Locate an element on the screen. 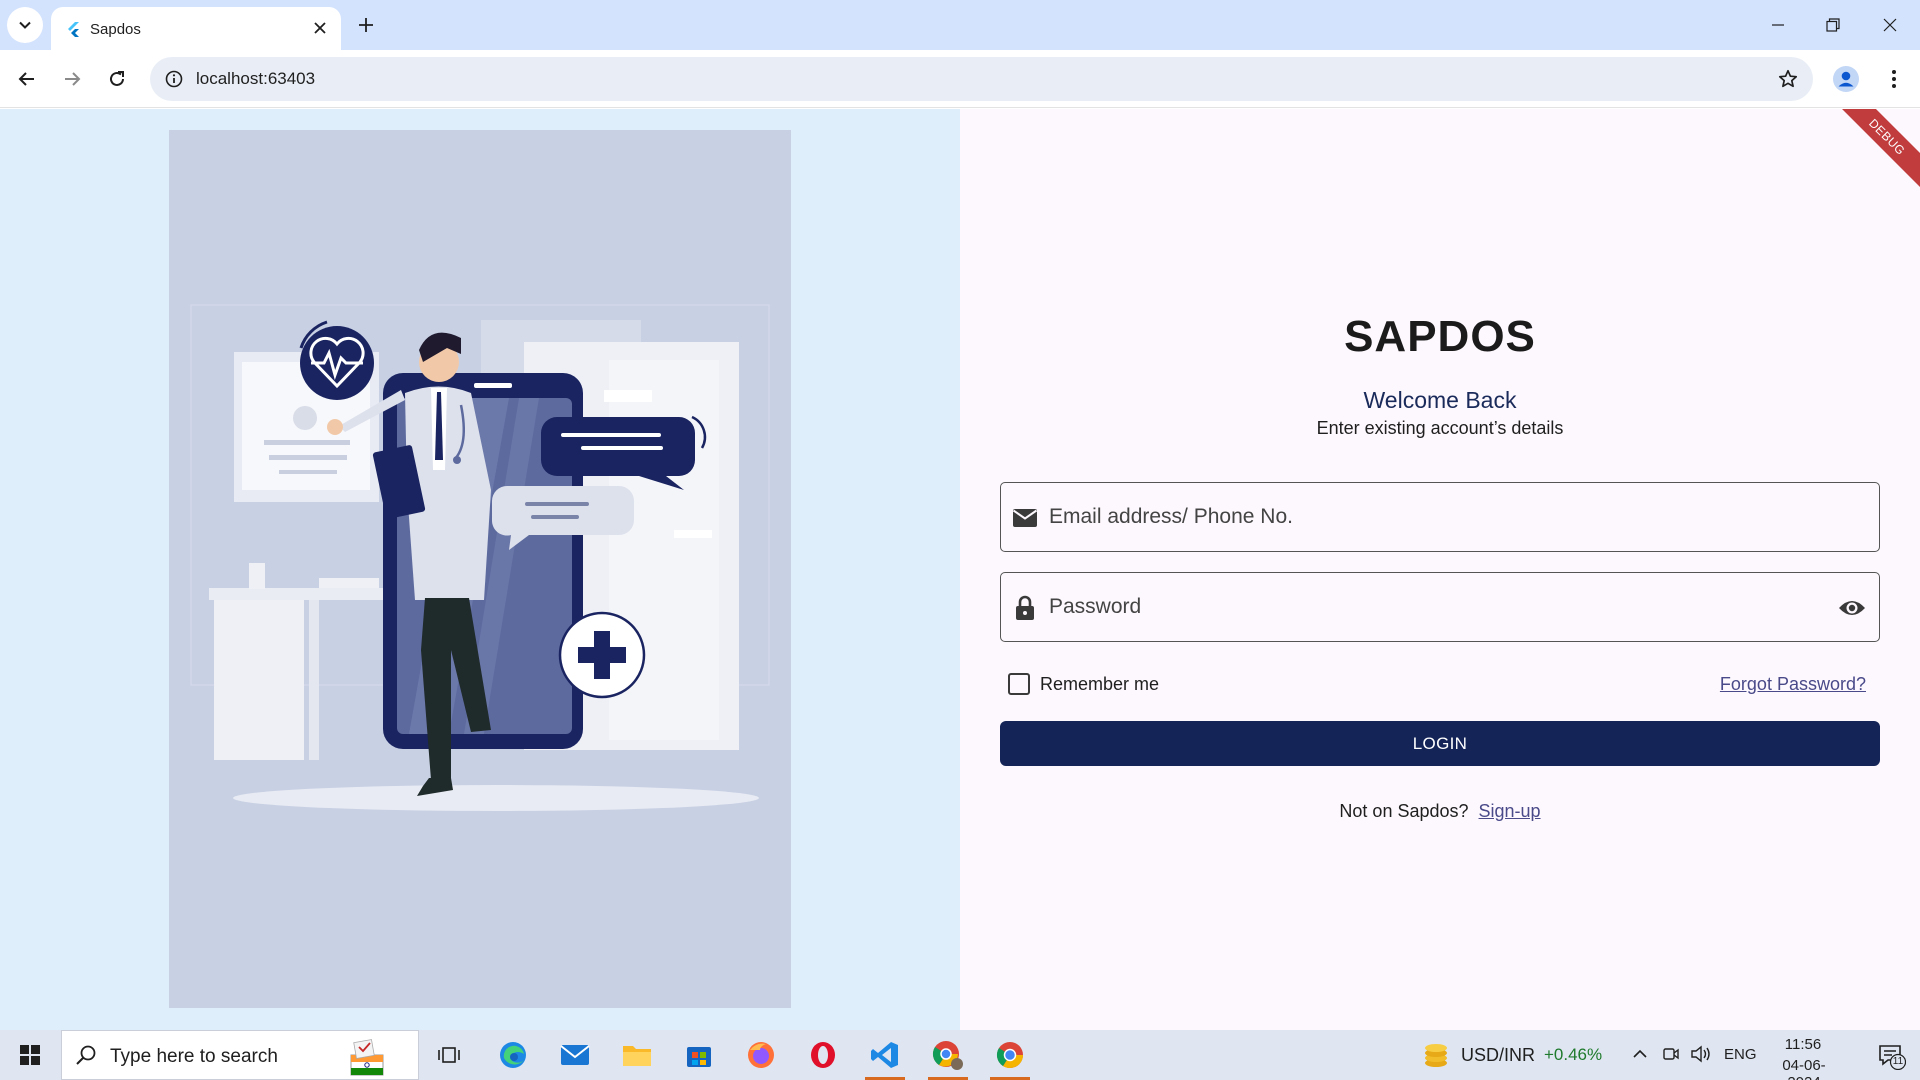 This screenshot has height=1080, width=1920. chrome-button is located at coordinates (1010, 1055).